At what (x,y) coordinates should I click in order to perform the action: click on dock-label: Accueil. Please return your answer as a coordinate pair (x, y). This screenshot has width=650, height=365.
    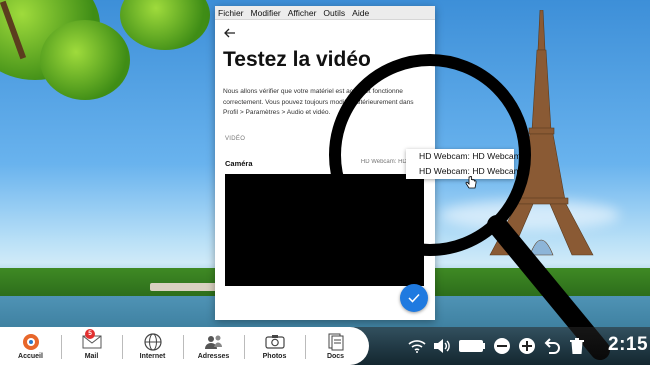
    Looking at the image, I should click on (30, 356).